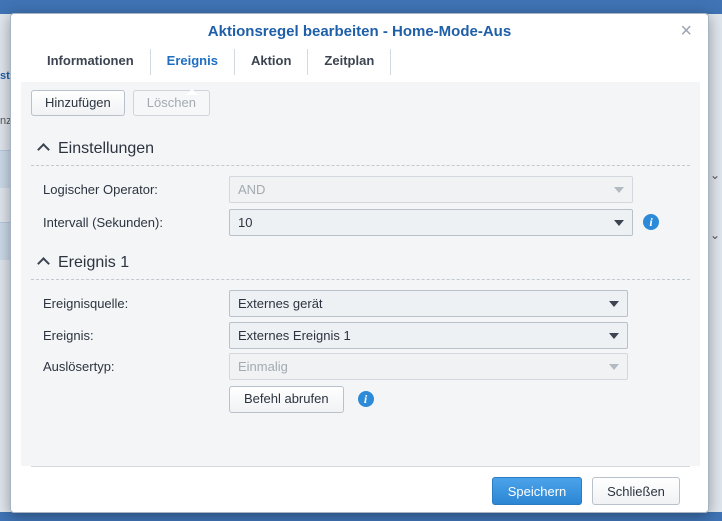  Describe the element at coordinates (90, 60) in the screenshot. I see `tab-label: Informationen` at that location.